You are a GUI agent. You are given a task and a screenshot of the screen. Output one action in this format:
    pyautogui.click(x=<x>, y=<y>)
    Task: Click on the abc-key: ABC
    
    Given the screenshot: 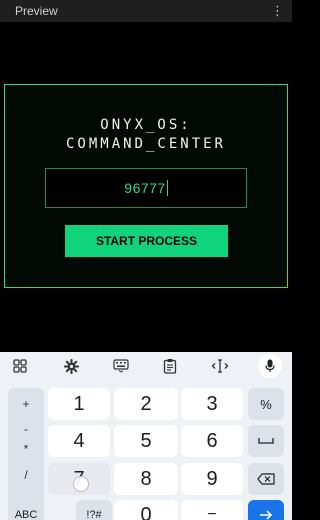 What is the action you would take?
    pyautogui.click(x=26, y=510)
    